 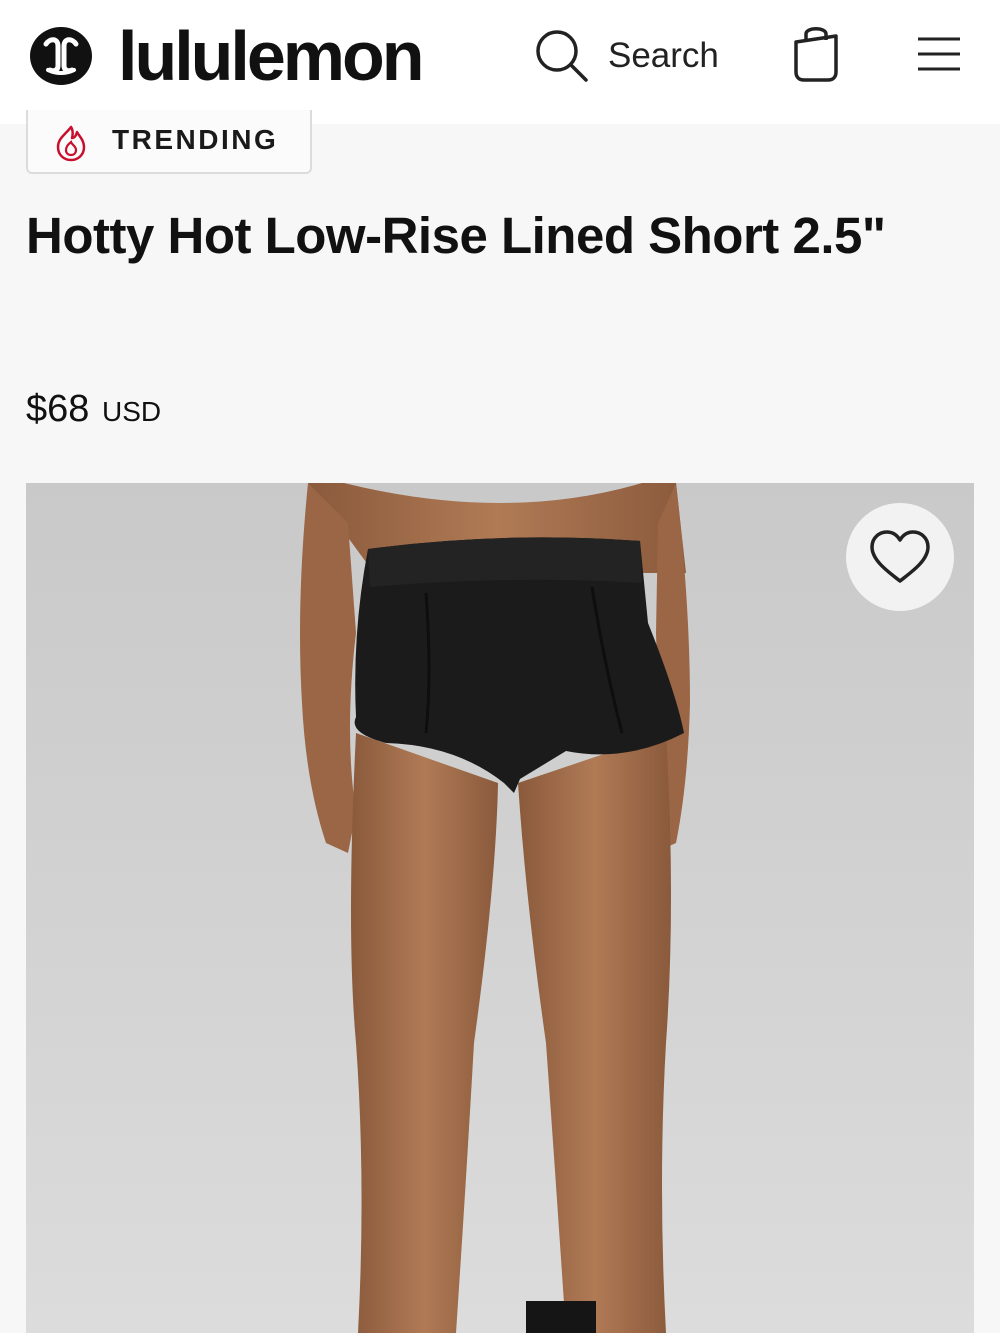 I want to click on search-label: Search, so click(x=663, y=55).